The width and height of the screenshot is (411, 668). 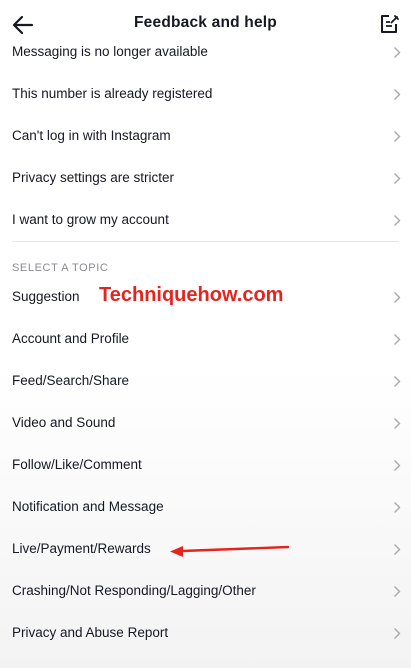 I want to click on list-item-label: This number is already registered, so click(x=112, y=93).